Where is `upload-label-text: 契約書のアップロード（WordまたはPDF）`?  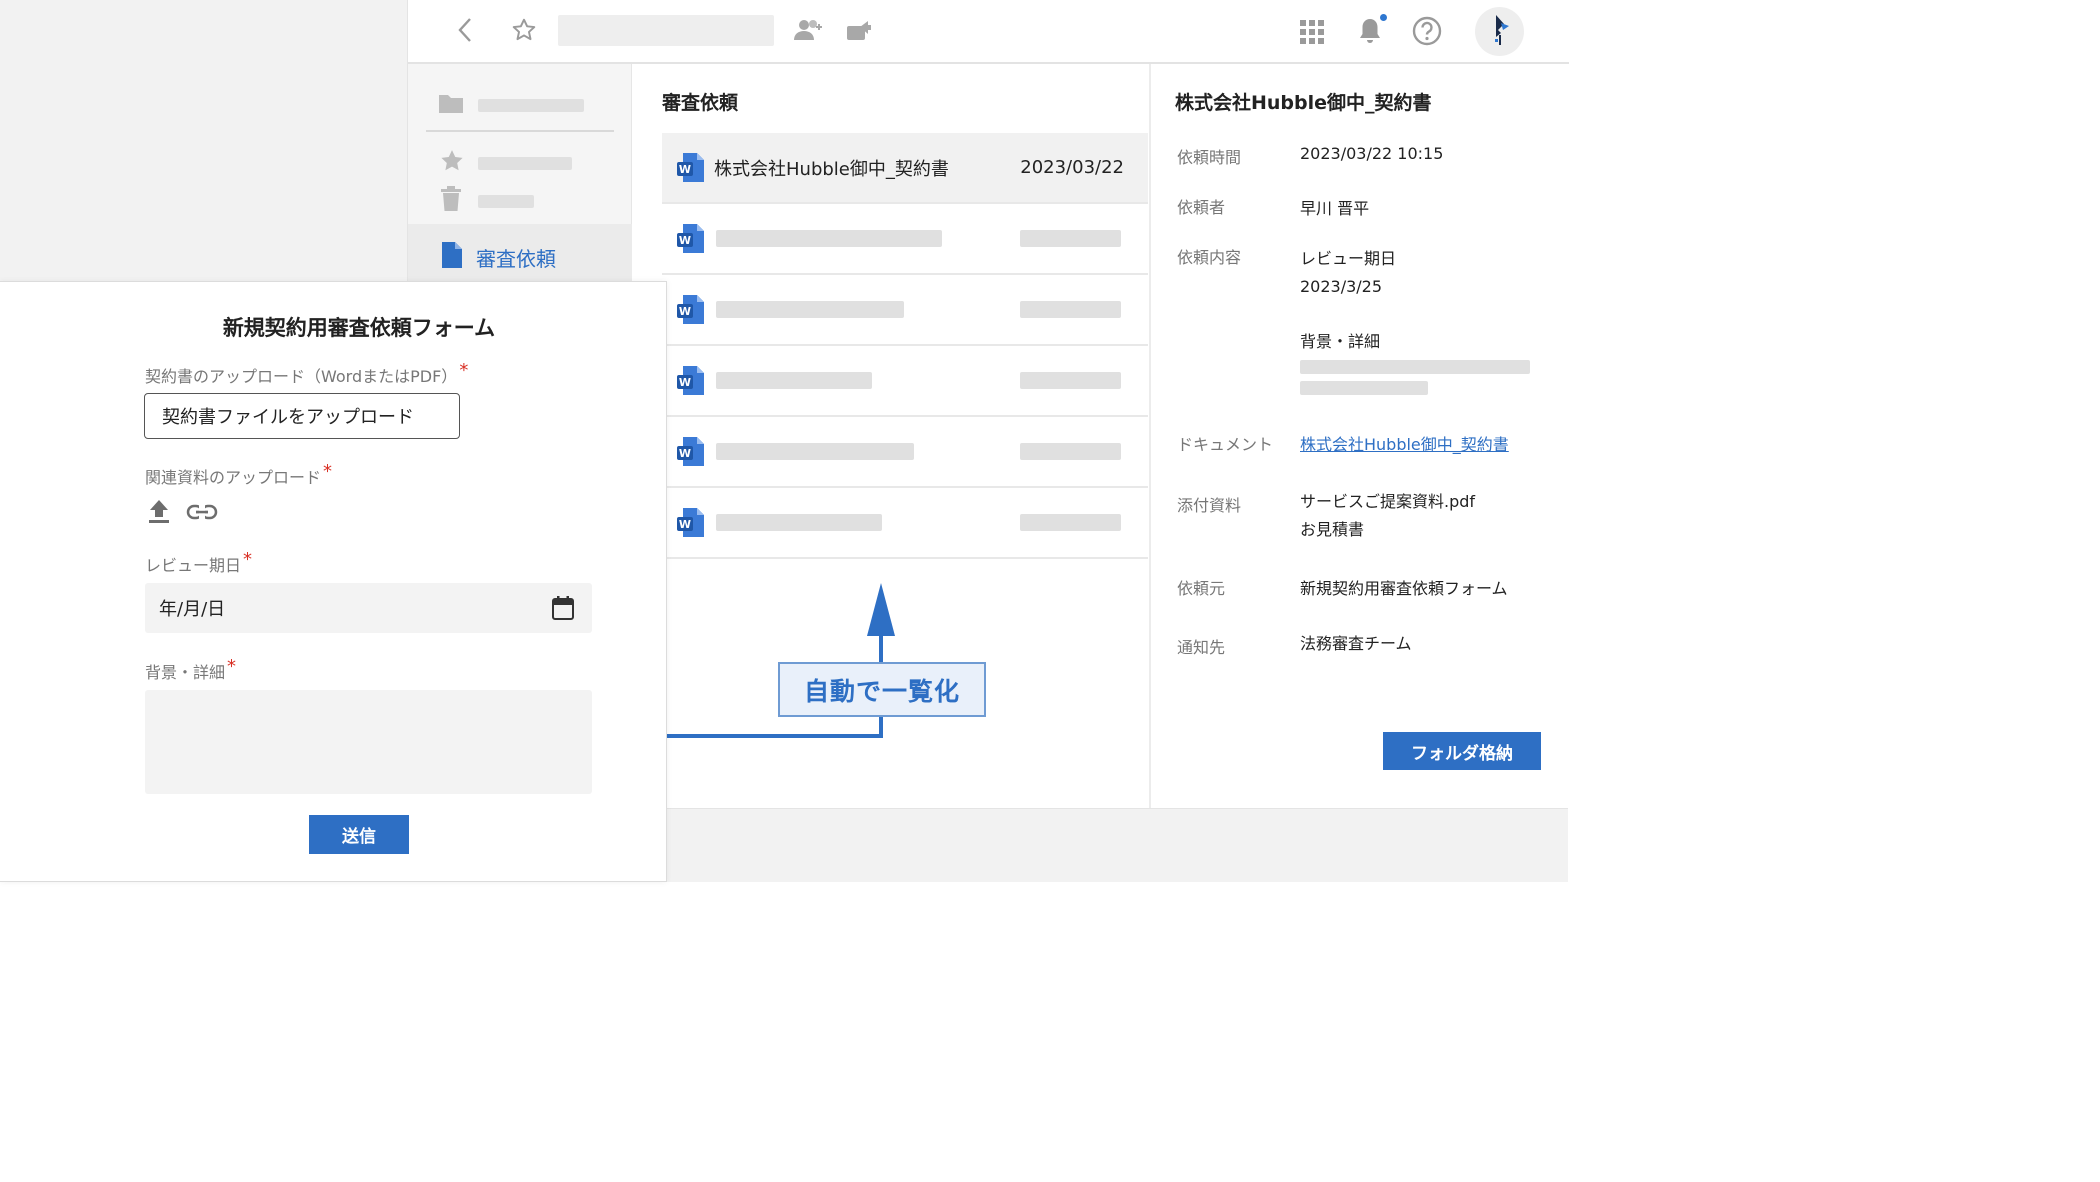 upload-label-text: 契約書のアップロード（WordまたはPDF） is located at coordinates (301, 376).